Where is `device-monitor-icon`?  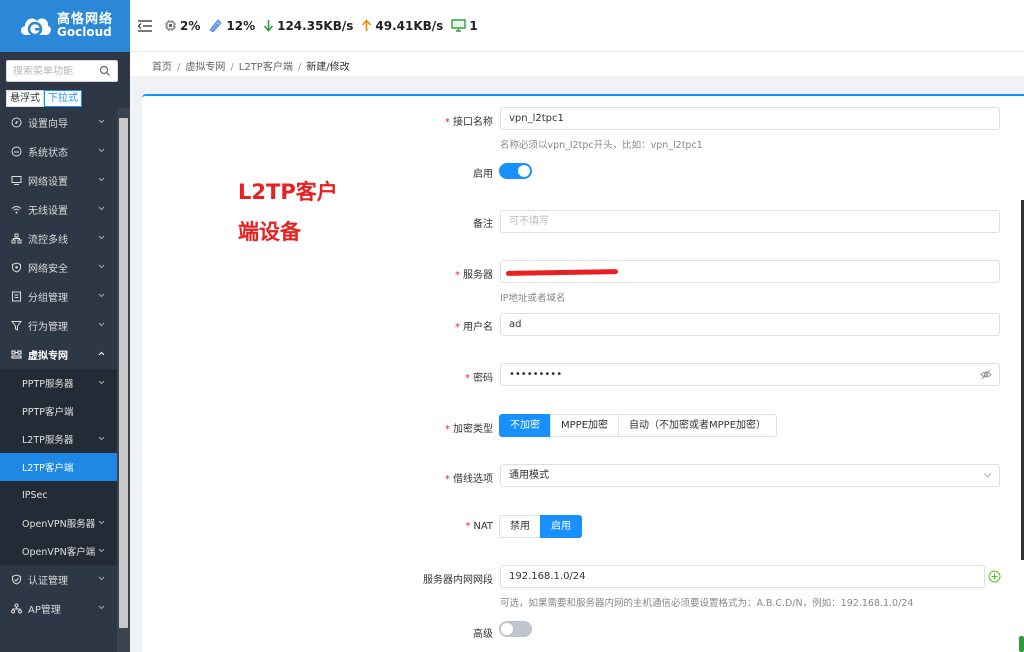
device-monitor-icon is located at coordinates (459, 25).